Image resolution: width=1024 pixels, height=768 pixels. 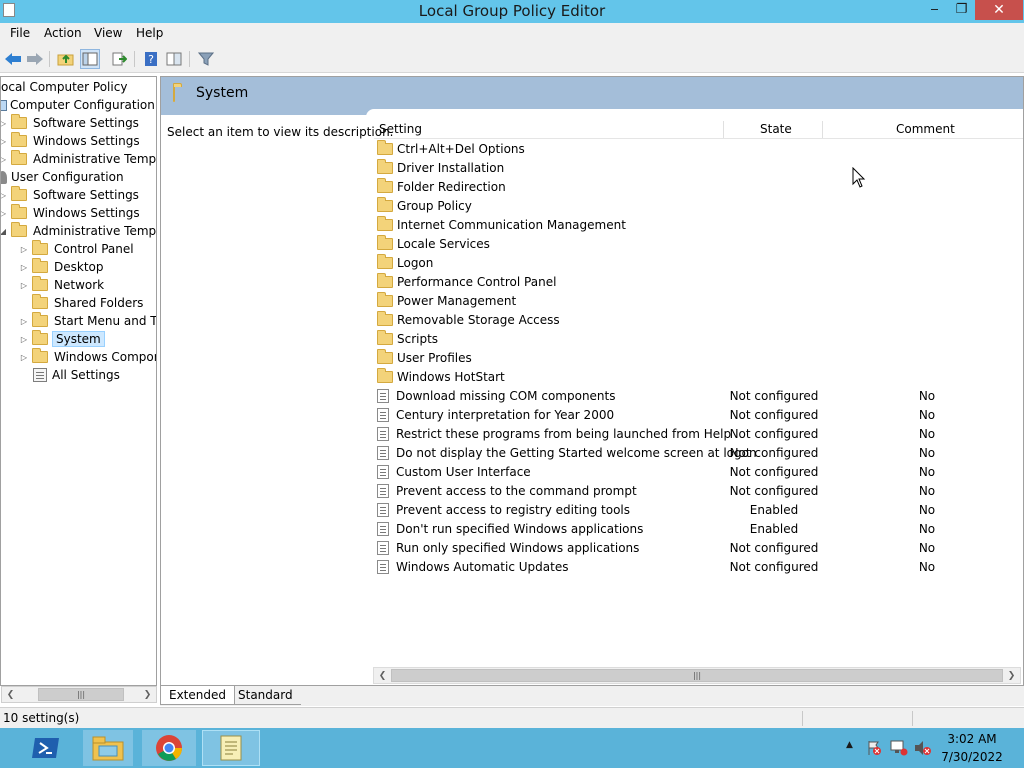 I want to click on tree-item-network: ▷ Network, so click(x=78, y=285).